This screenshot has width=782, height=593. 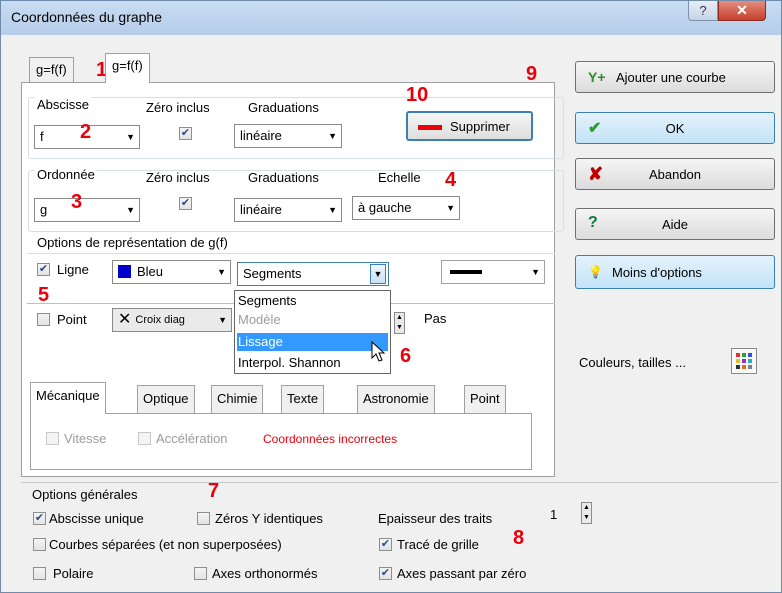 I want to click on aide-label: Aide, so click(x=675, y=224).